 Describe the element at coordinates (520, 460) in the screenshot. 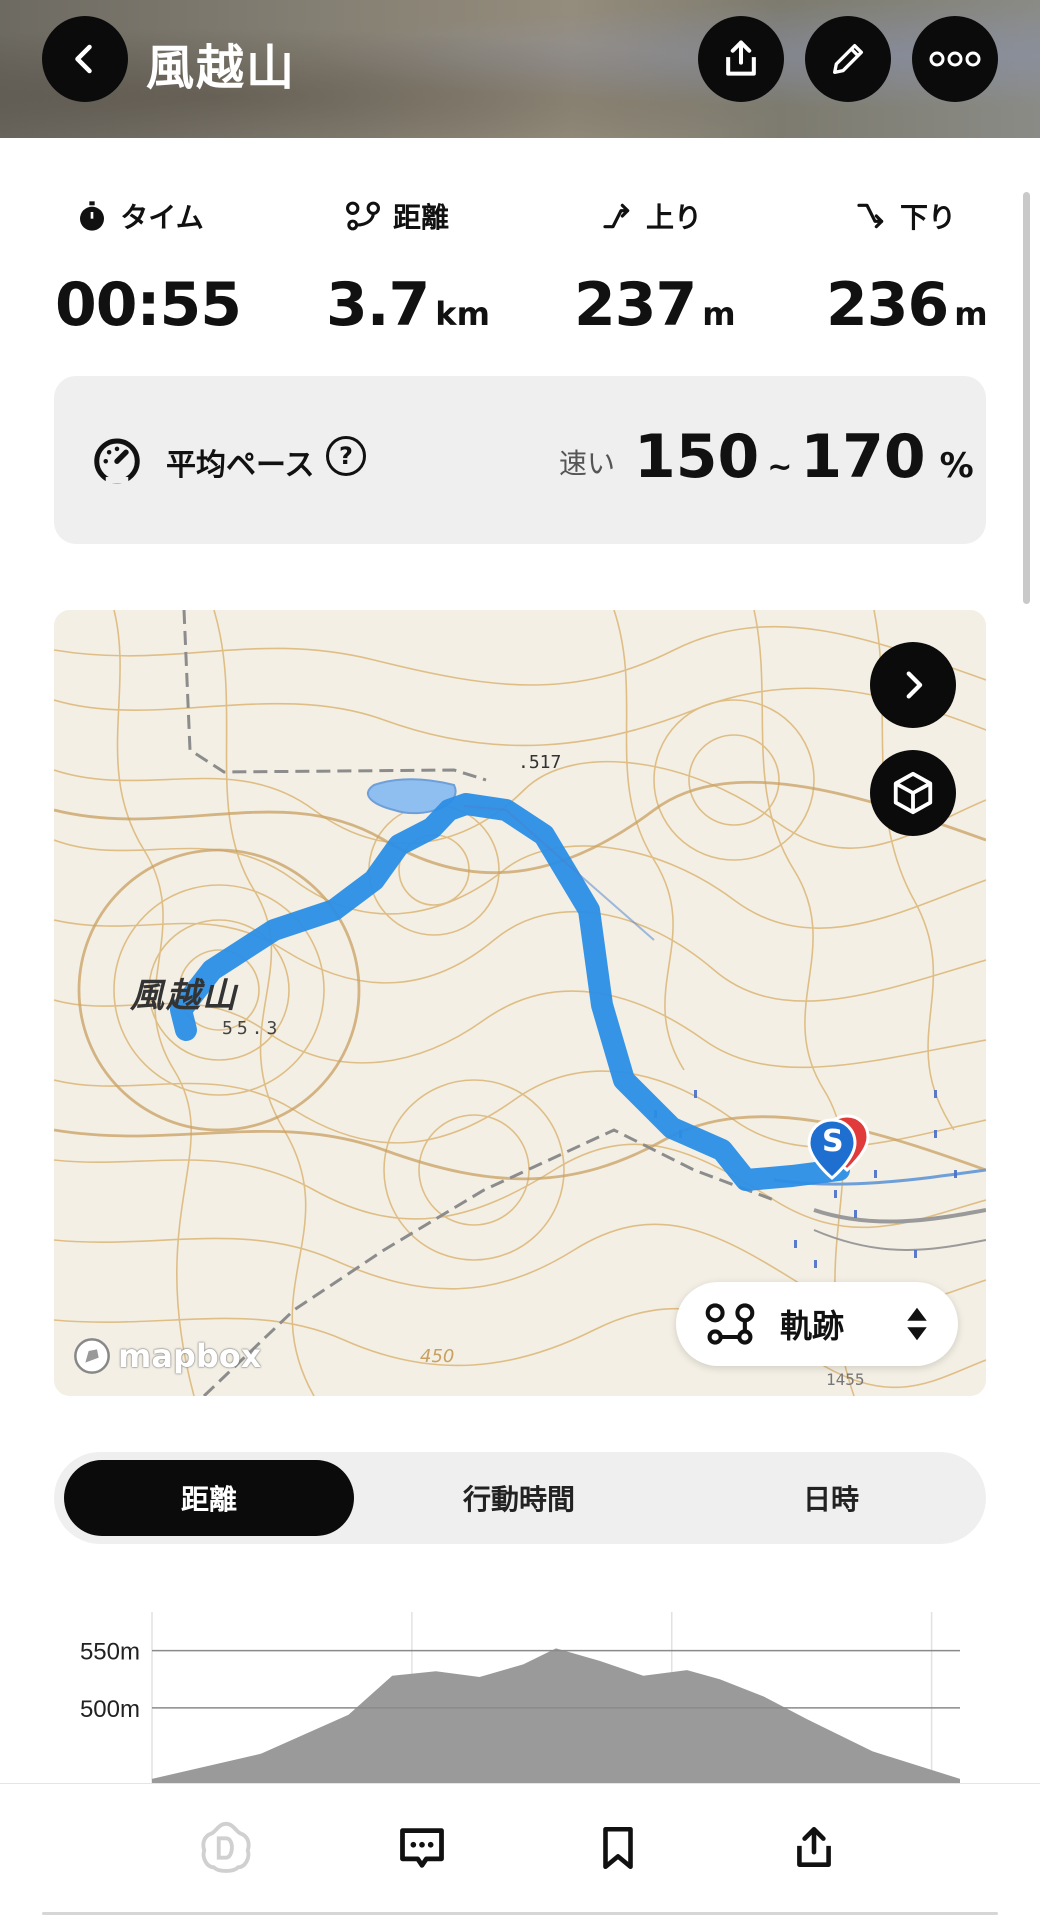

I see `average-pace-card: 平均ペース ? 速い 150 ~170%` at that location.